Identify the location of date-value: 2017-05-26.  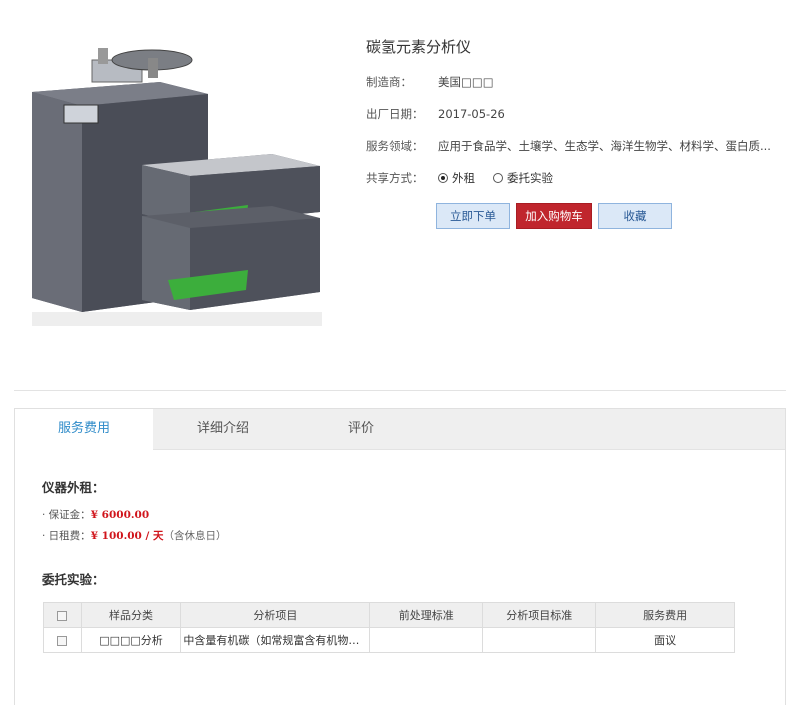
(471, 114).